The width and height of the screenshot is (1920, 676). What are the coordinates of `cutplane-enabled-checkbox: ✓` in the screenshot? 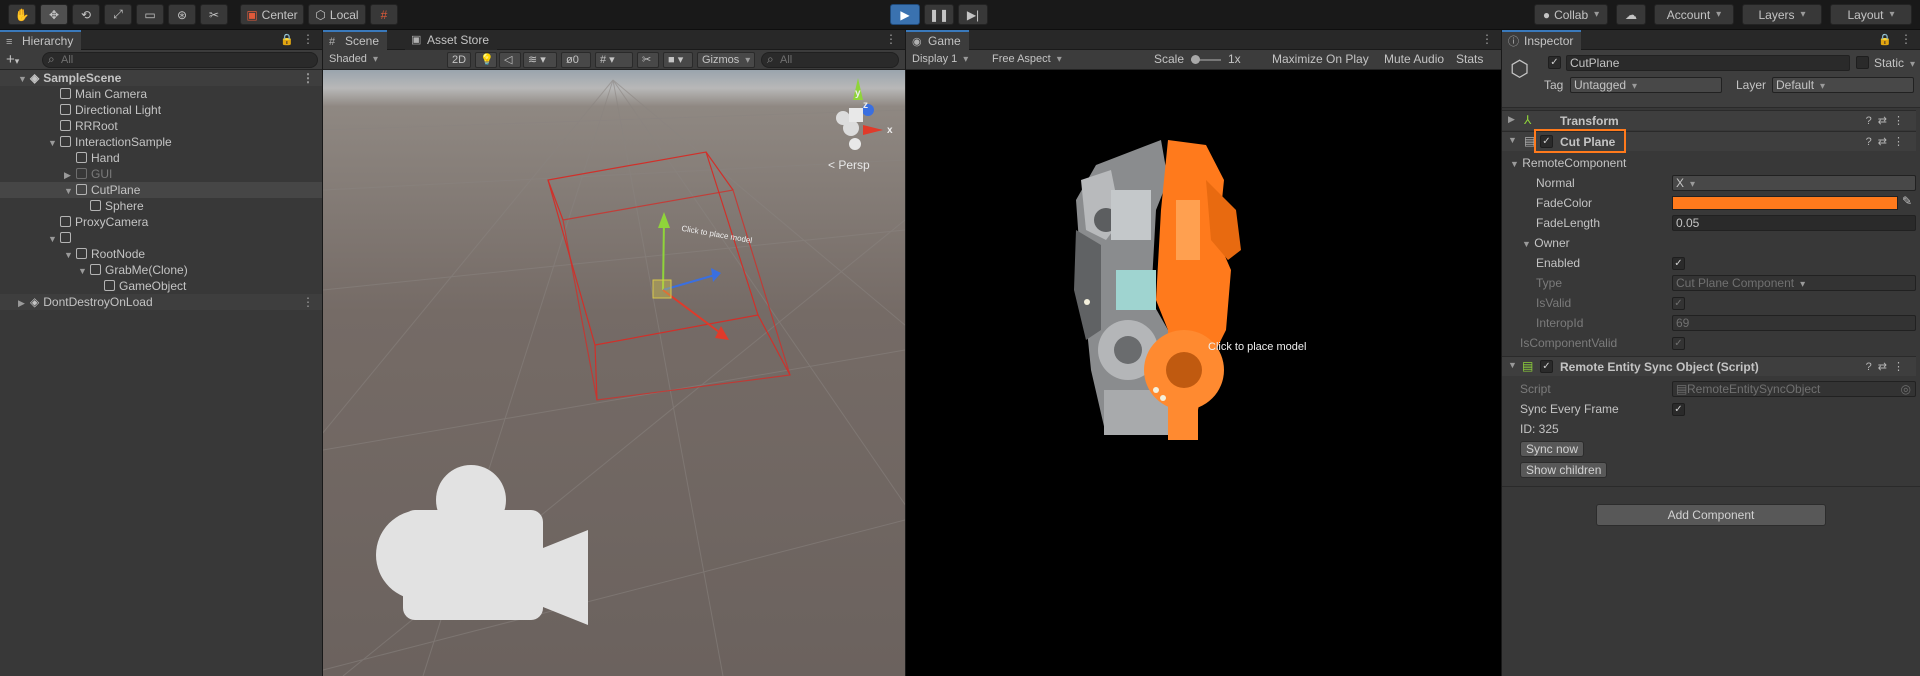 It's located at (1546, 141).